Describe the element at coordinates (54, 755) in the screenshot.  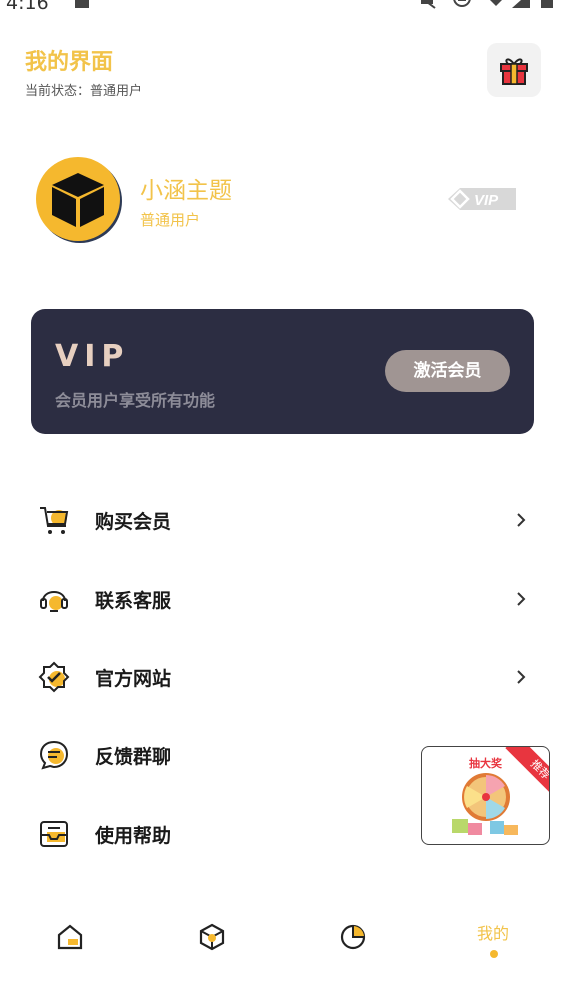
I see `chat-bubble-icon` at that location.